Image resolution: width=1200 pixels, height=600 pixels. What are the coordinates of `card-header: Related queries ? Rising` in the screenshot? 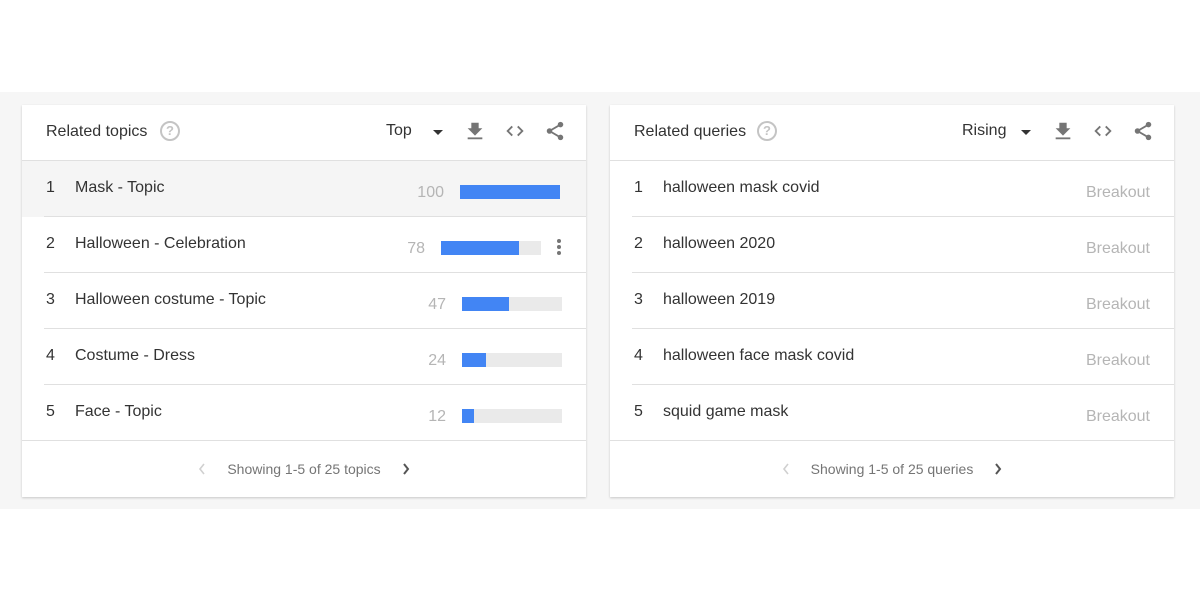 It's located at (892, 133).